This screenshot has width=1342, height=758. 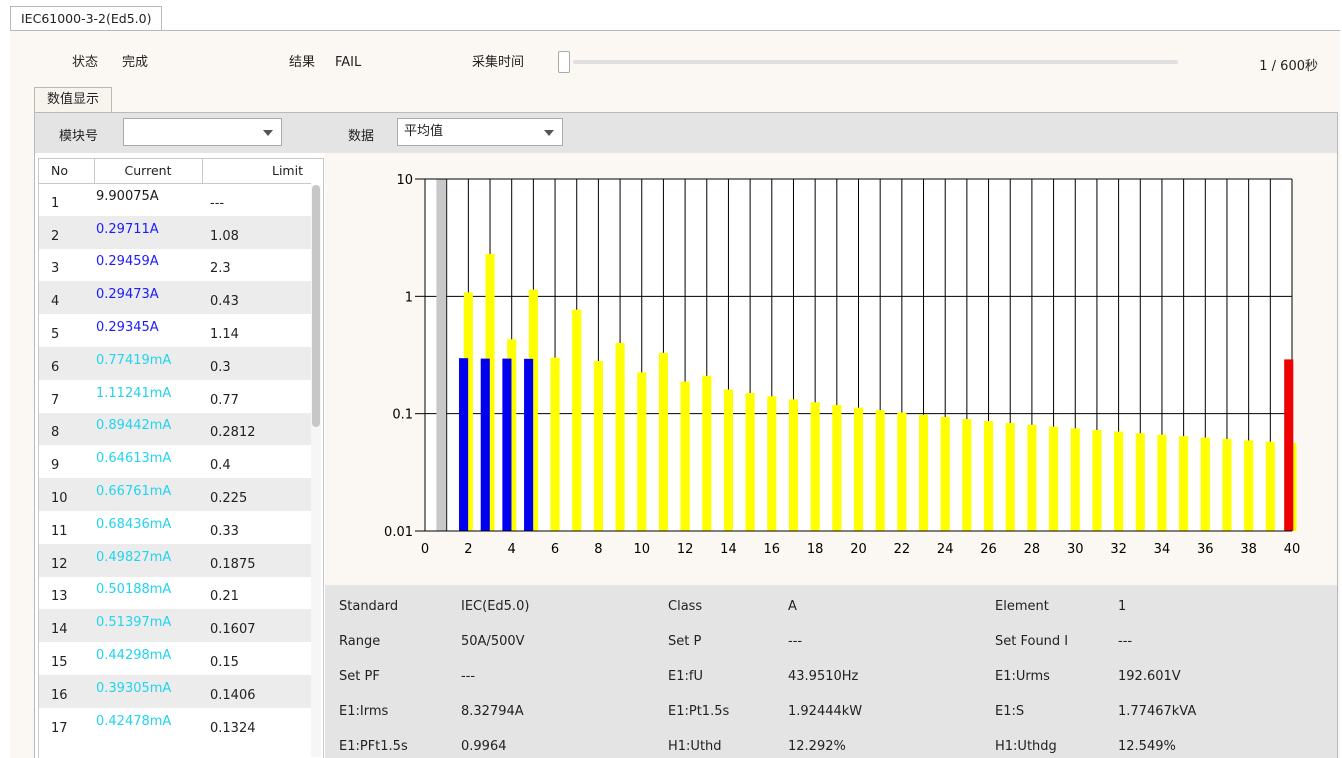 I want to click on cell-no: 12, so click(x=66, y=560).